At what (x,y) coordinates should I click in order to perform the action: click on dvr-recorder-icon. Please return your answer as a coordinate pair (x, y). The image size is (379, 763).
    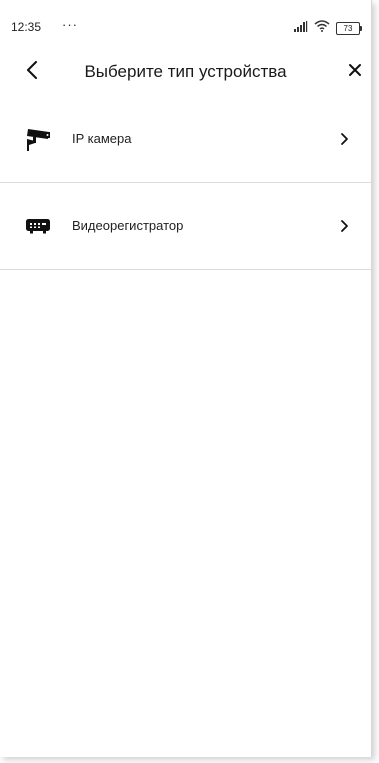
    Looking at the image, I should click on (38, 226).